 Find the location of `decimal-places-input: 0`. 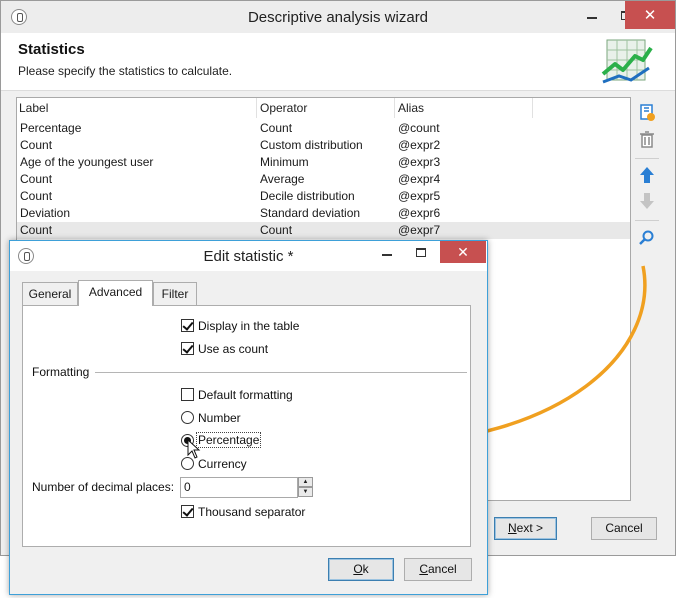

decimal-places-input: 0 is located at coordinates (239, 487).